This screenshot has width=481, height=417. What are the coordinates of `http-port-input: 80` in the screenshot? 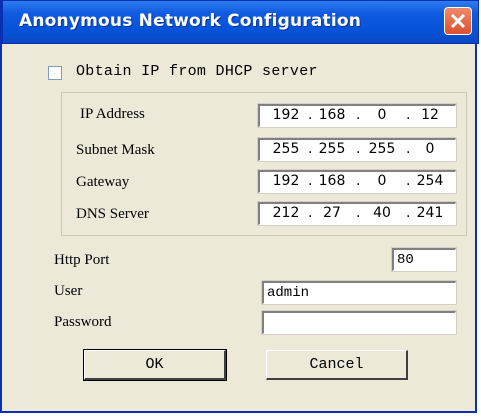 It's located at (424, 259).